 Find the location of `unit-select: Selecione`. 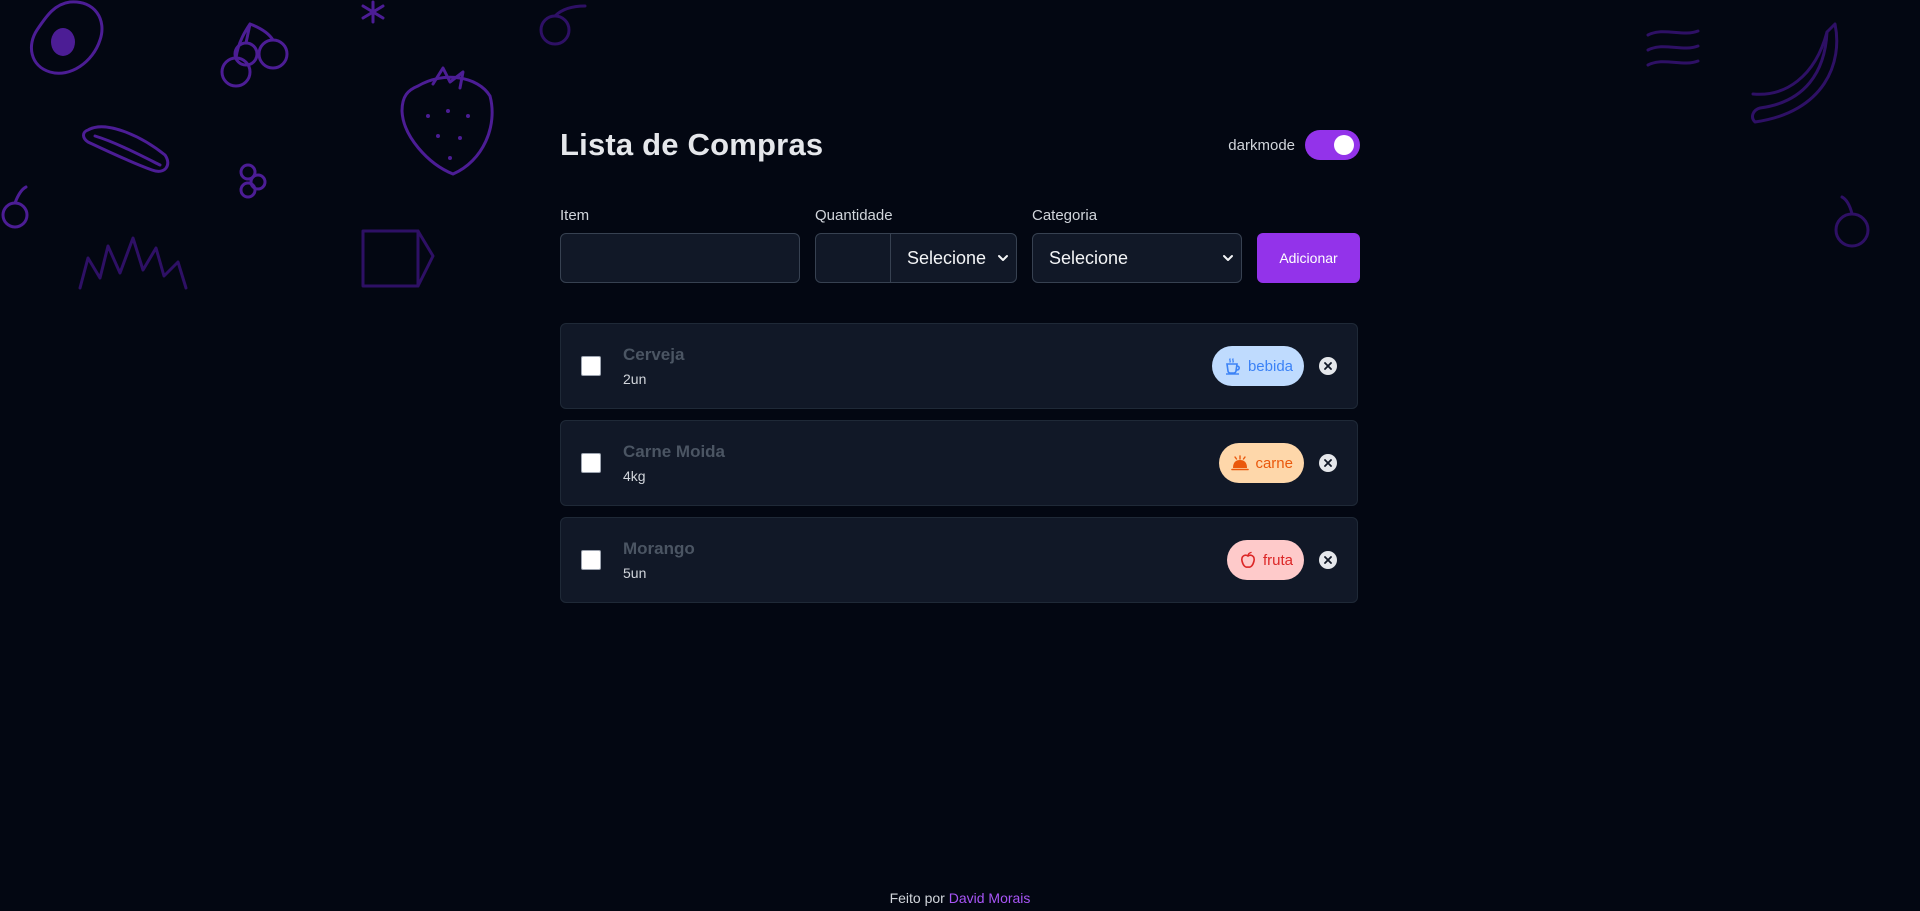

unit-select: Selecione is located at coordinates (953, 258).